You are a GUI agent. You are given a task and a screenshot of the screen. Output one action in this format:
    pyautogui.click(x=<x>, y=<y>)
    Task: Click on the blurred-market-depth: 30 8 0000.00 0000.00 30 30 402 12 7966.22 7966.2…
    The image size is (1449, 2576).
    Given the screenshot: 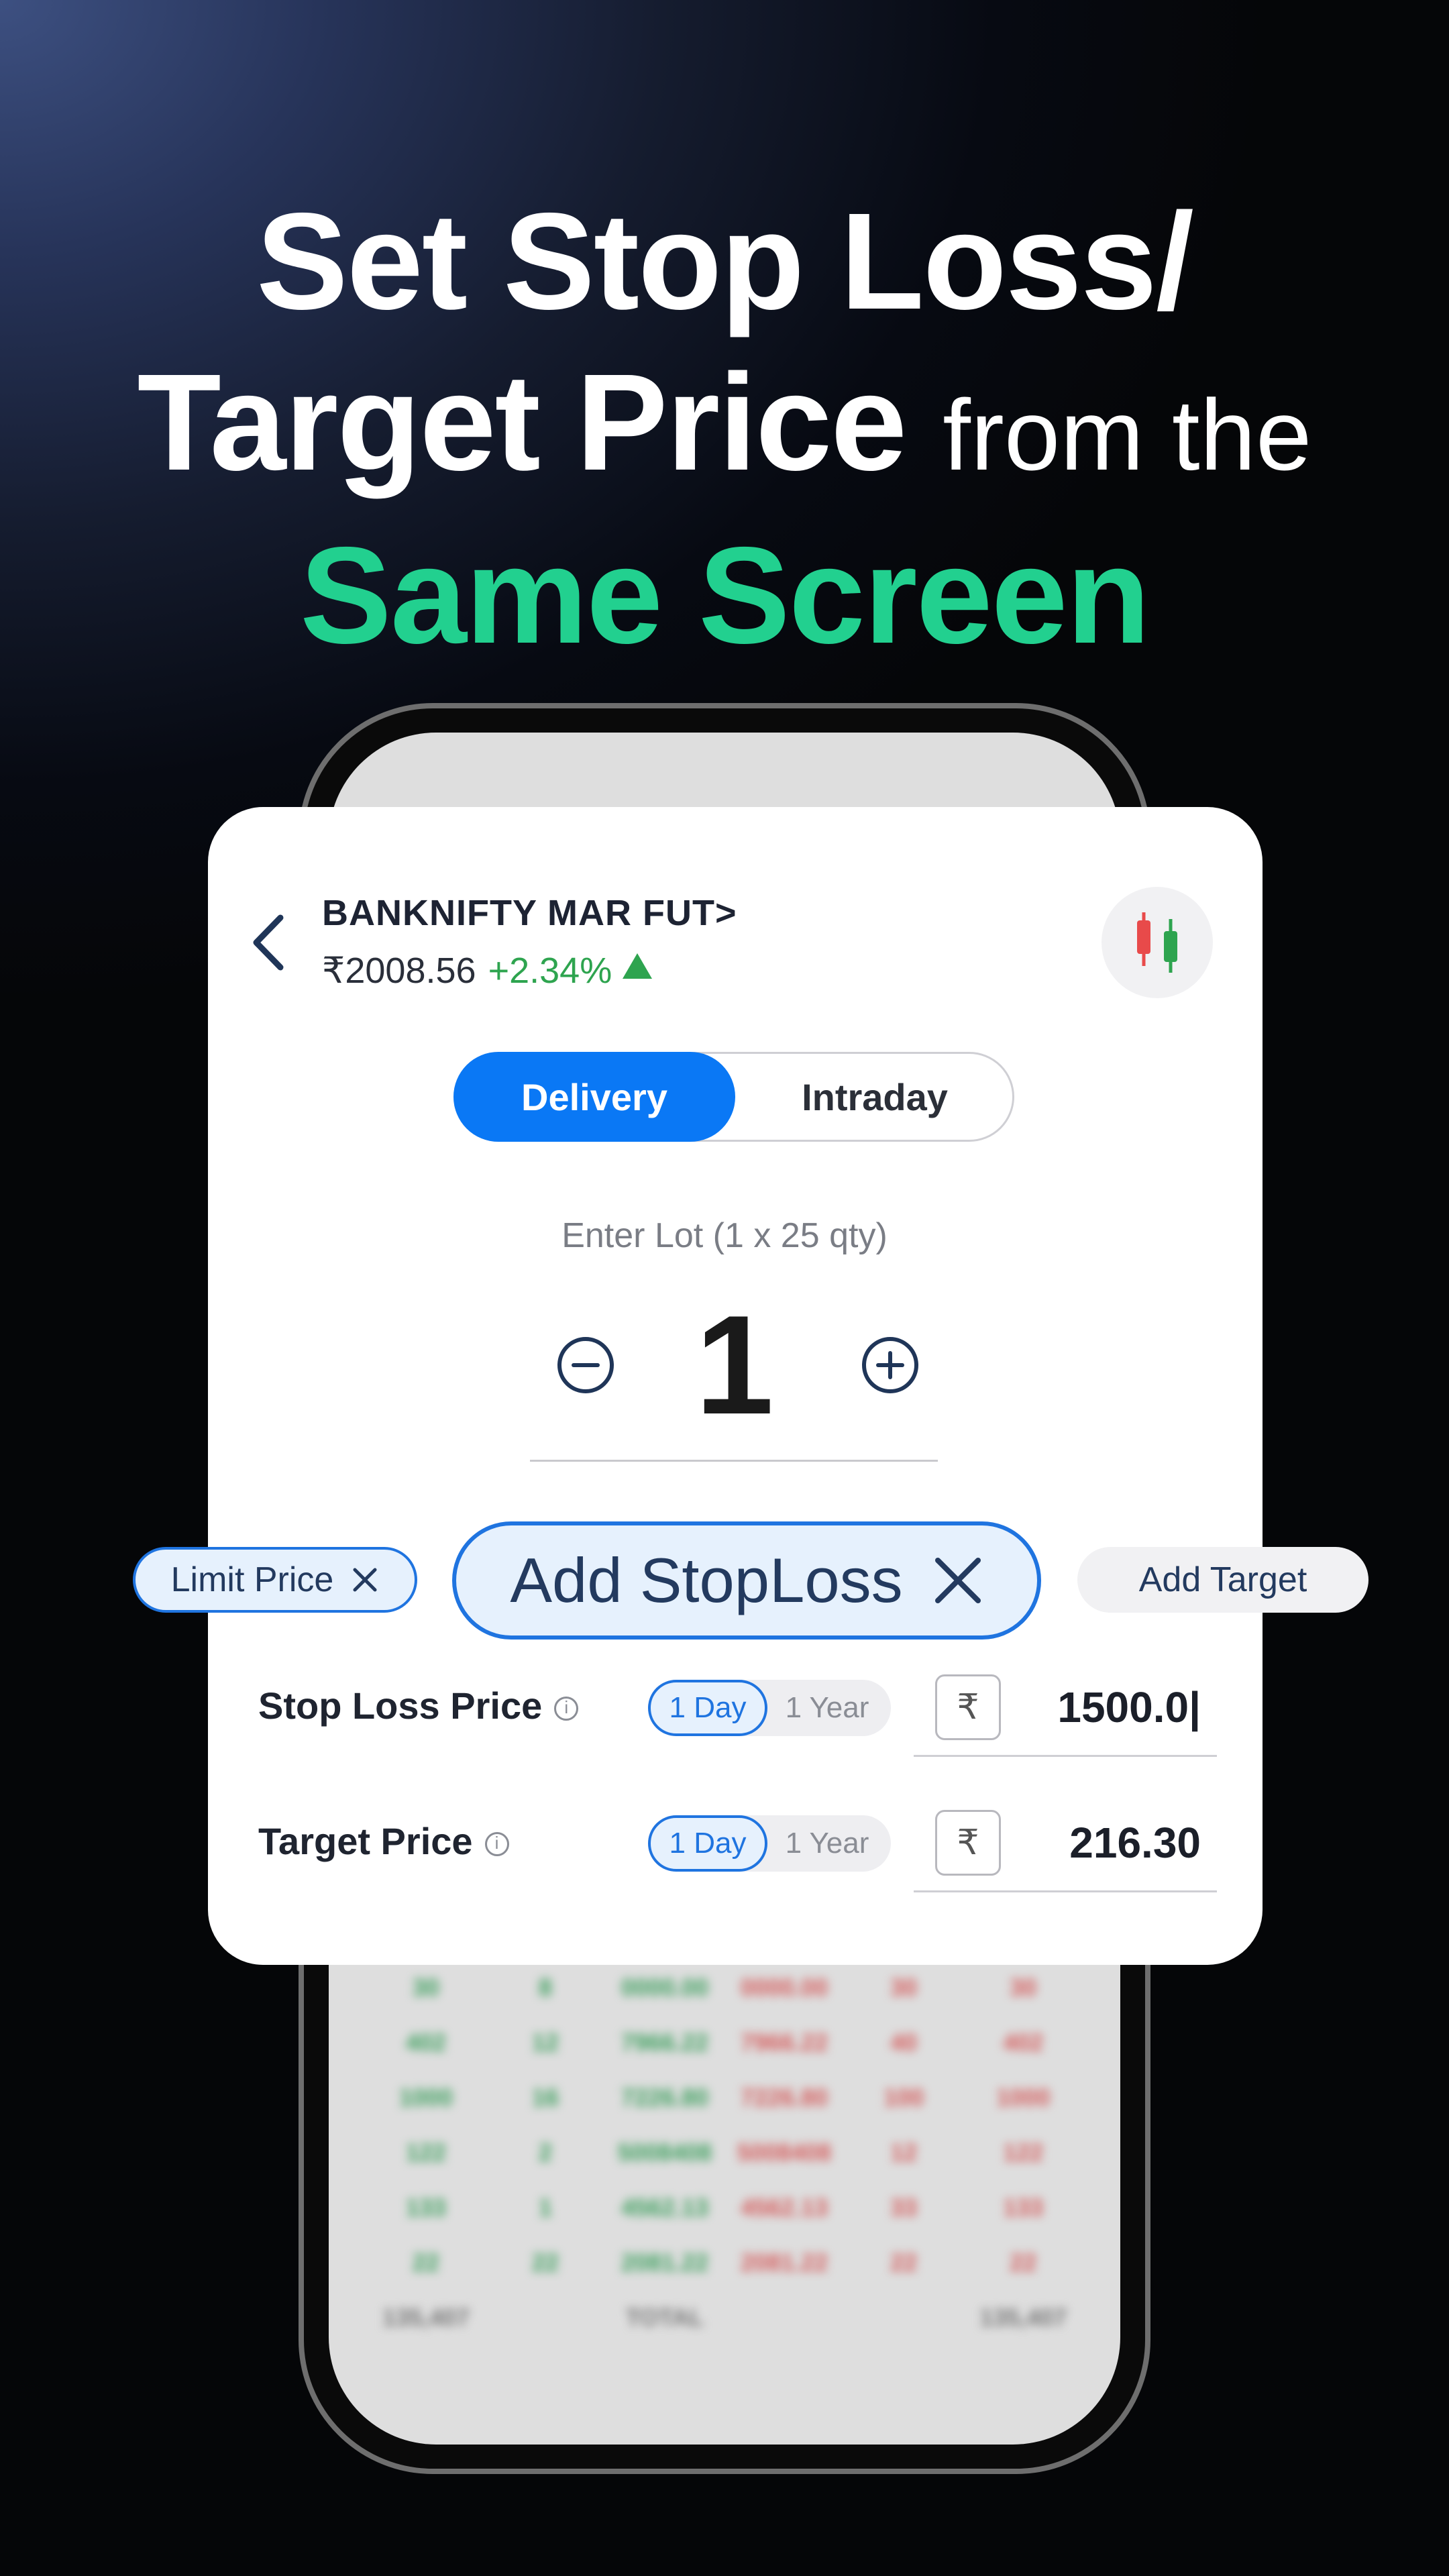 What is the action you would take?
    pyautogui.click(x=724, y=2152)
    